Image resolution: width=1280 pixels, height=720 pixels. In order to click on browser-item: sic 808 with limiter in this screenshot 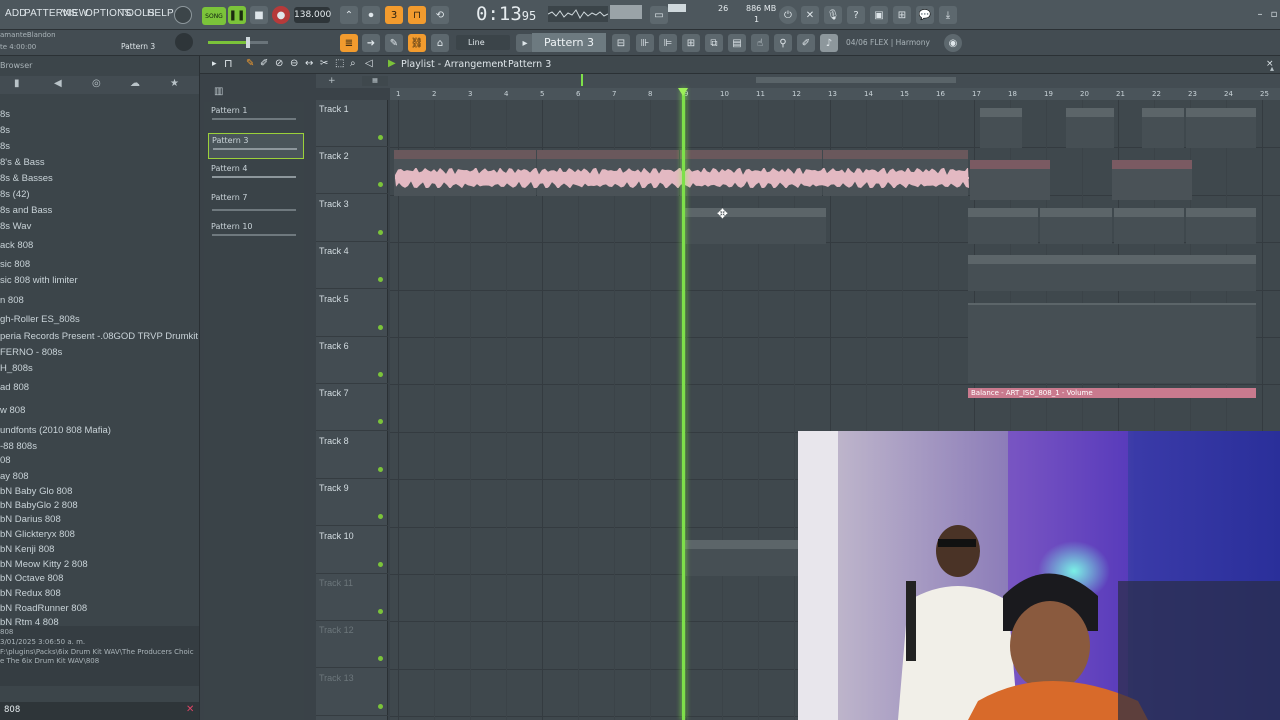, I will do `click(39, 280)`.